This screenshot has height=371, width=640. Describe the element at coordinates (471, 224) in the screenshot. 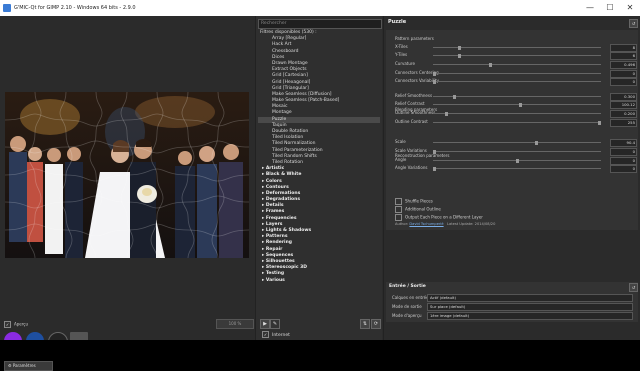

I see `latest-update: Latest Update: 2014/08/20` at that location.